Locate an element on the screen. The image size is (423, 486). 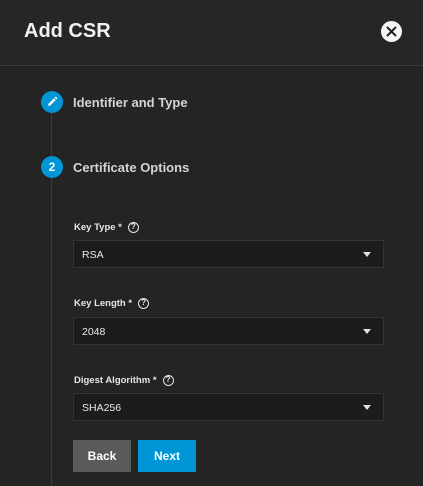
close-icon is located at coordinates (391, 31).